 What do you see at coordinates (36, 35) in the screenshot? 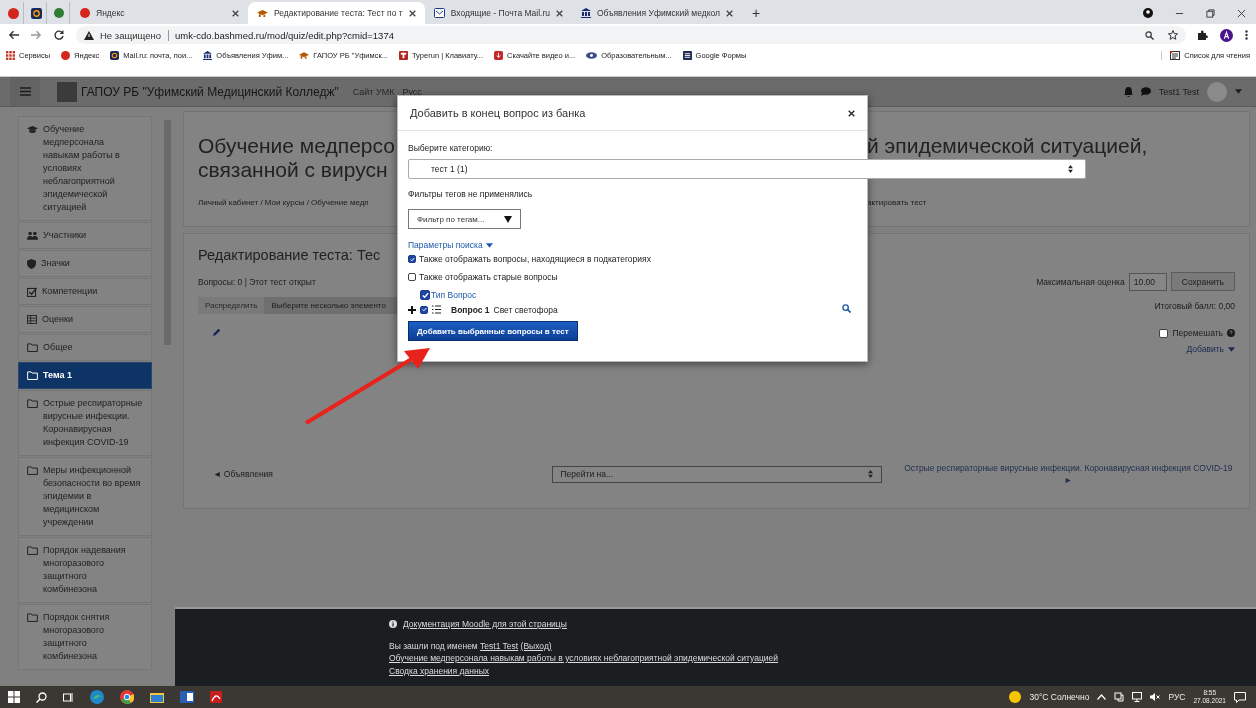
I see `forward-icon` at bounding box center [36, 35].